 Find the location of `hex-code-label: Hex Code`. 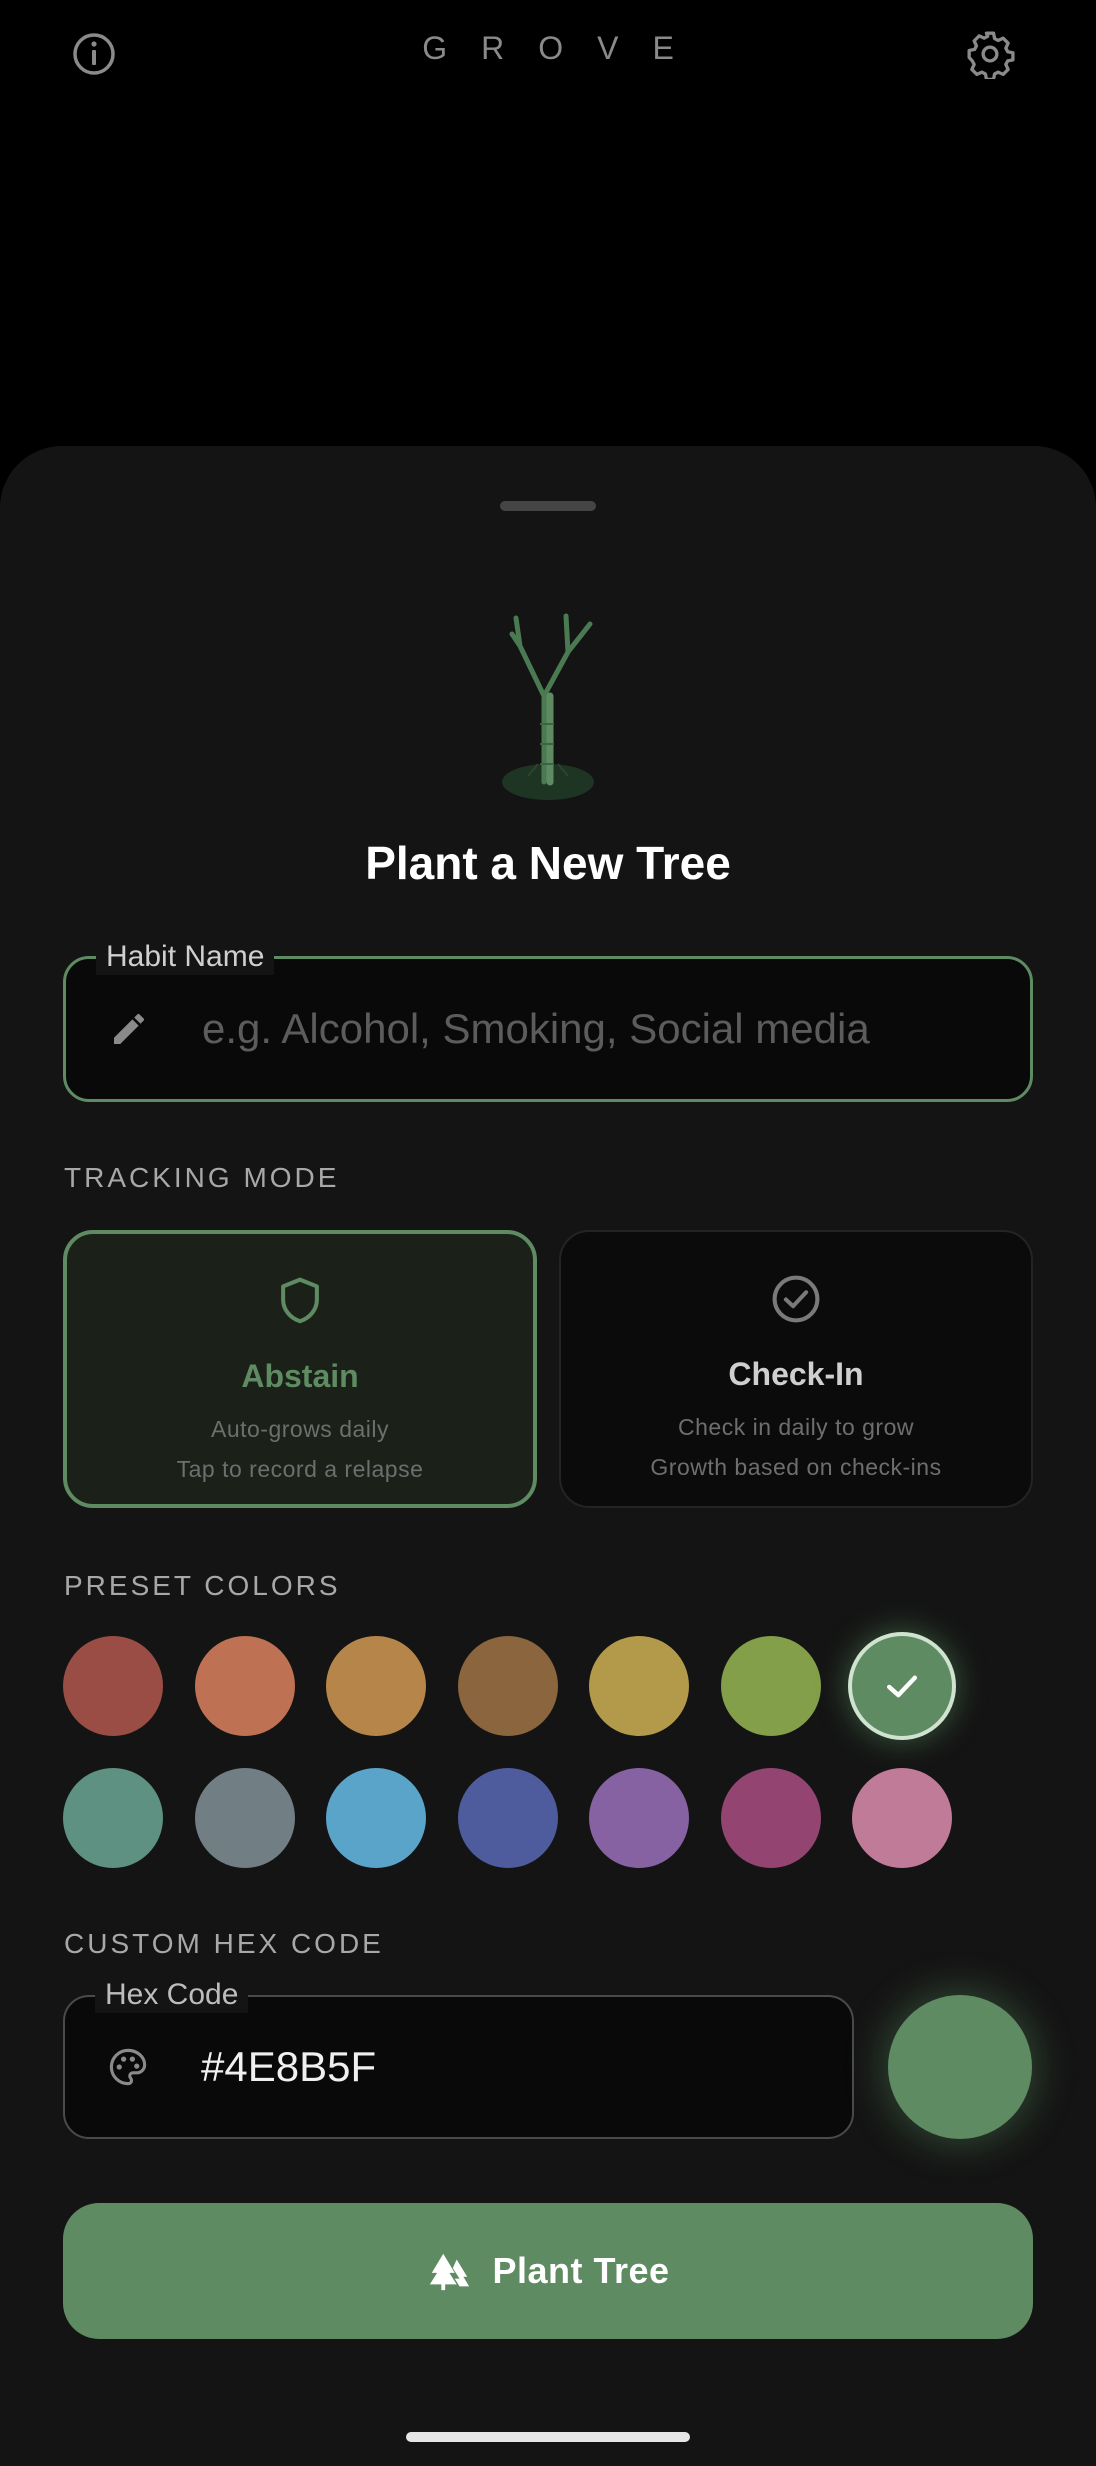

hex-code-label: Hex Code is located at coordinates (172, 1995).